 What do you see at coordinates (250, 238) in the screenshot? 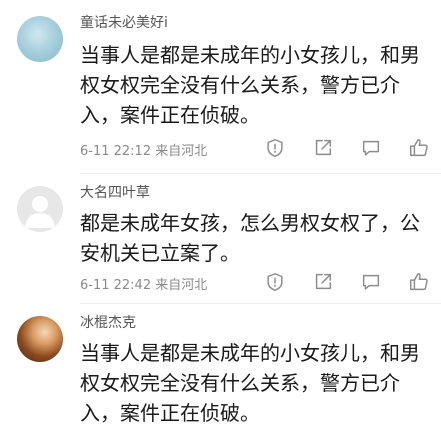
I see `comment-text: 都是未成年女孩，怎么男权女权了，公安机关已立案了。` at bounding box center [250, 238].